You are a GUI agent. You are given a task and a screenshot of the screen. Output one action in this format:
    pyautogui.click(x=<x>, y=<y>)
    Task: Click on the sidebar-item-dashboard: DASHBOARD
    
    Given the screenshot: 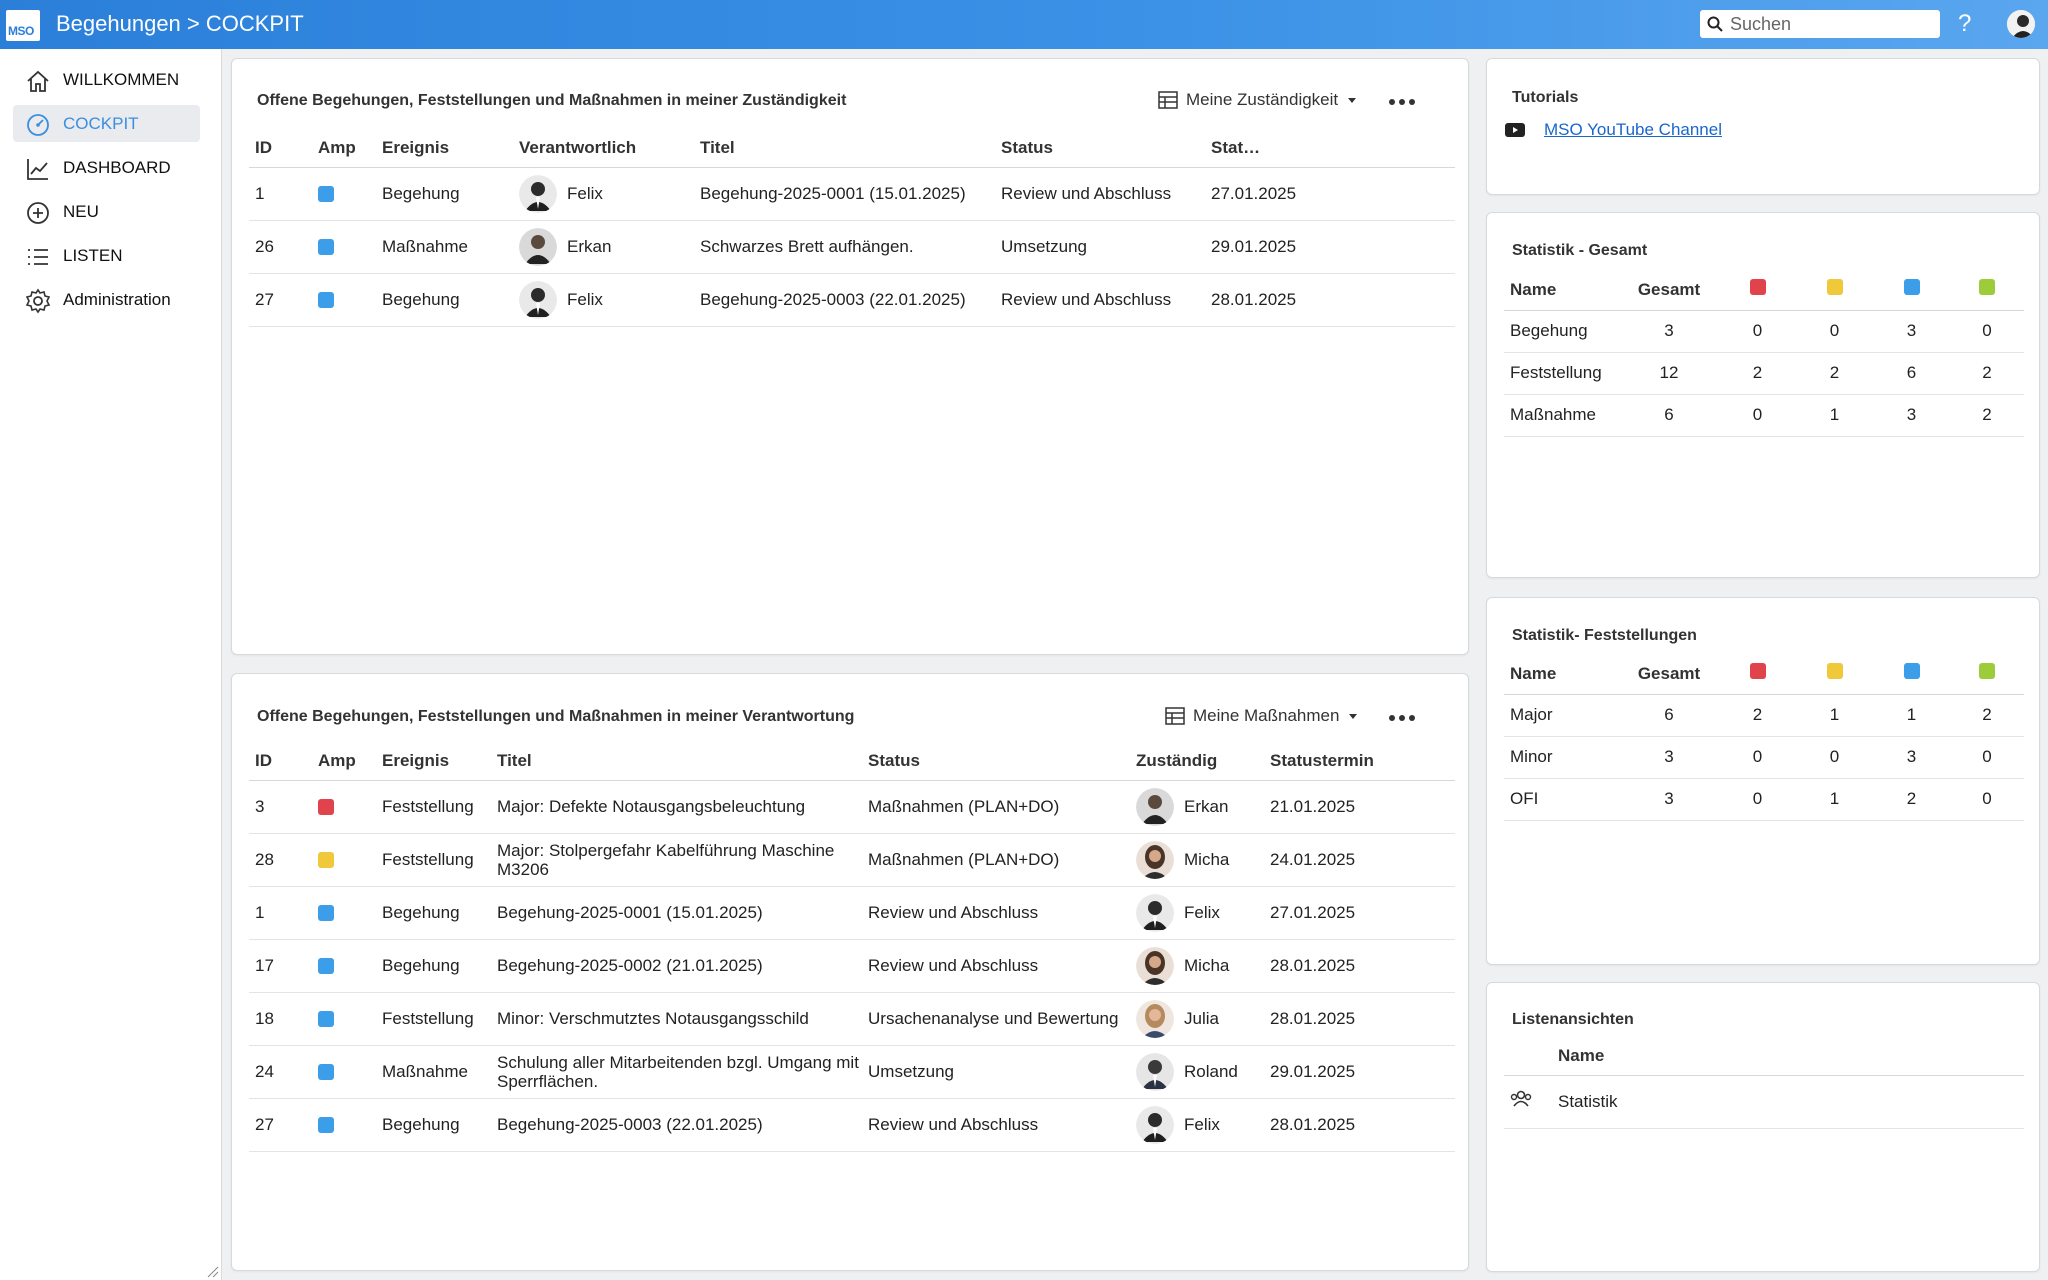 What is the action you would take?
    pyautogui.click(x=106, y=167)
    